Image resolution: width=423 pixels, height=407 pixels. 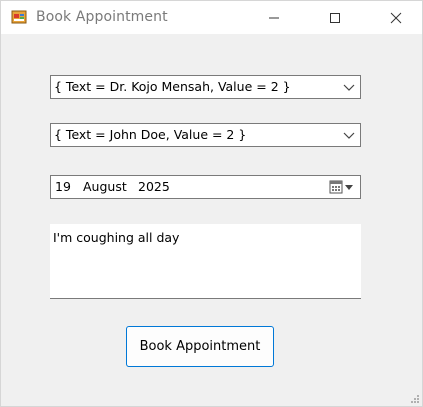 I want to click on title-bar: Book Appointment, so click(x=211, y=17).